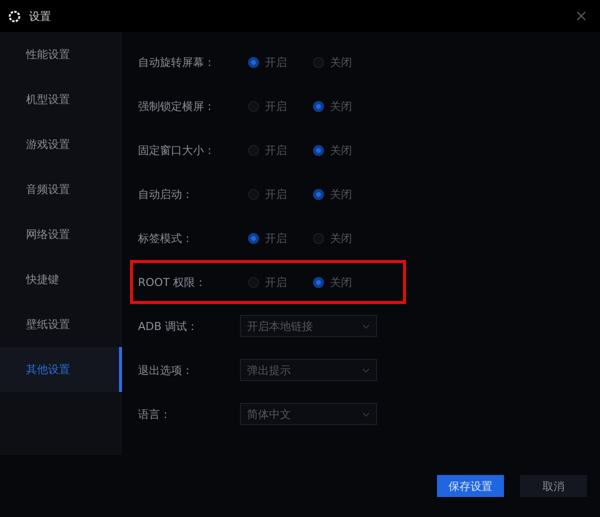  What do you see at coordinates (166, 194) in the screenshot?
I see `setting-label: 自动启动：` at bounding box center [166, 194].